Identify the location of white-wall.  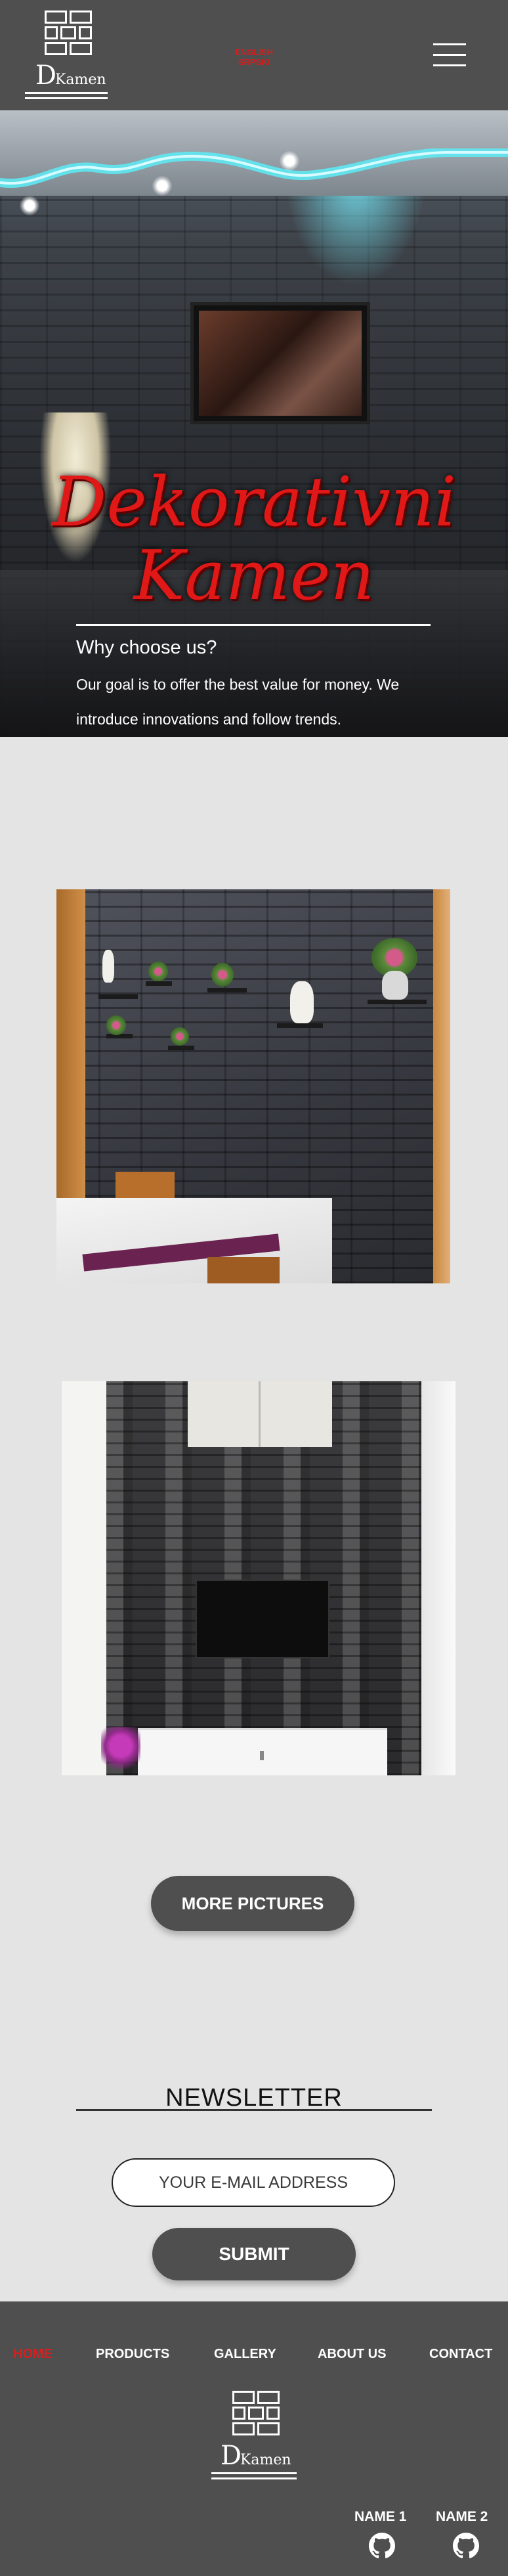
(438, 1578).